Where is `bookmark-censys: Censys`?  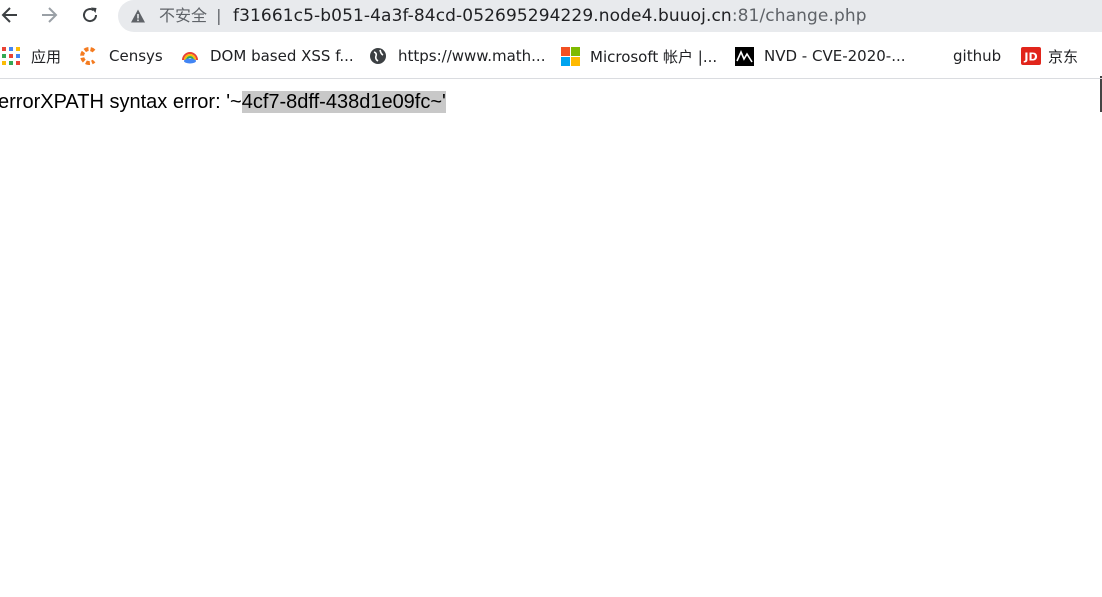 bookmark-censys: Censys is located at coordinates (121, 56).